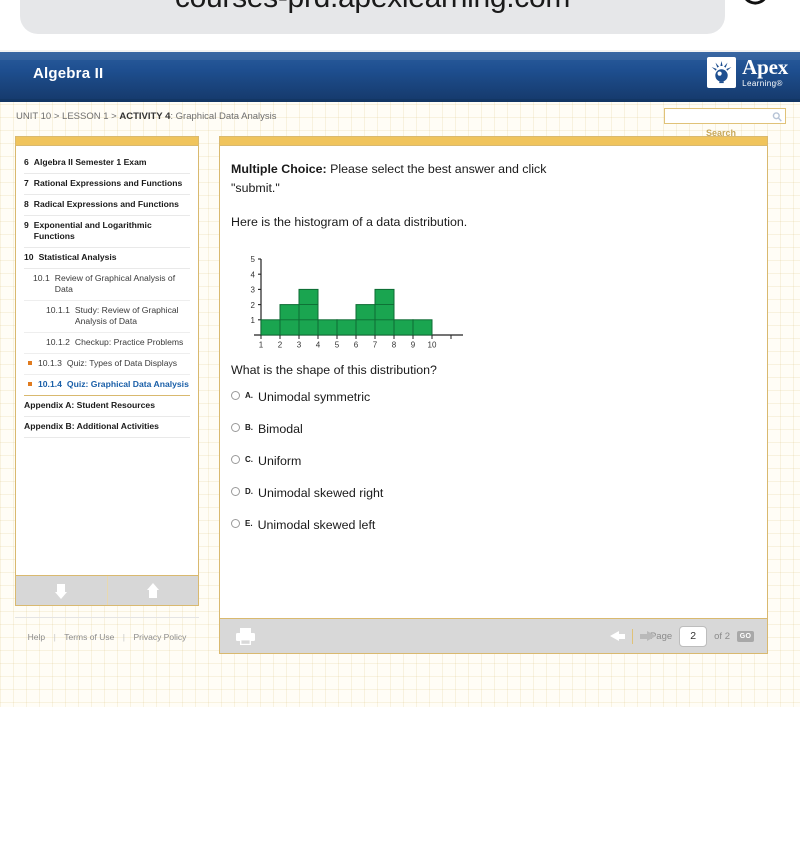  What do you see at coordinates (249, 524) in the screenshot?
I see `answer-choice-letter: E.` at bounding box center [249, 524].